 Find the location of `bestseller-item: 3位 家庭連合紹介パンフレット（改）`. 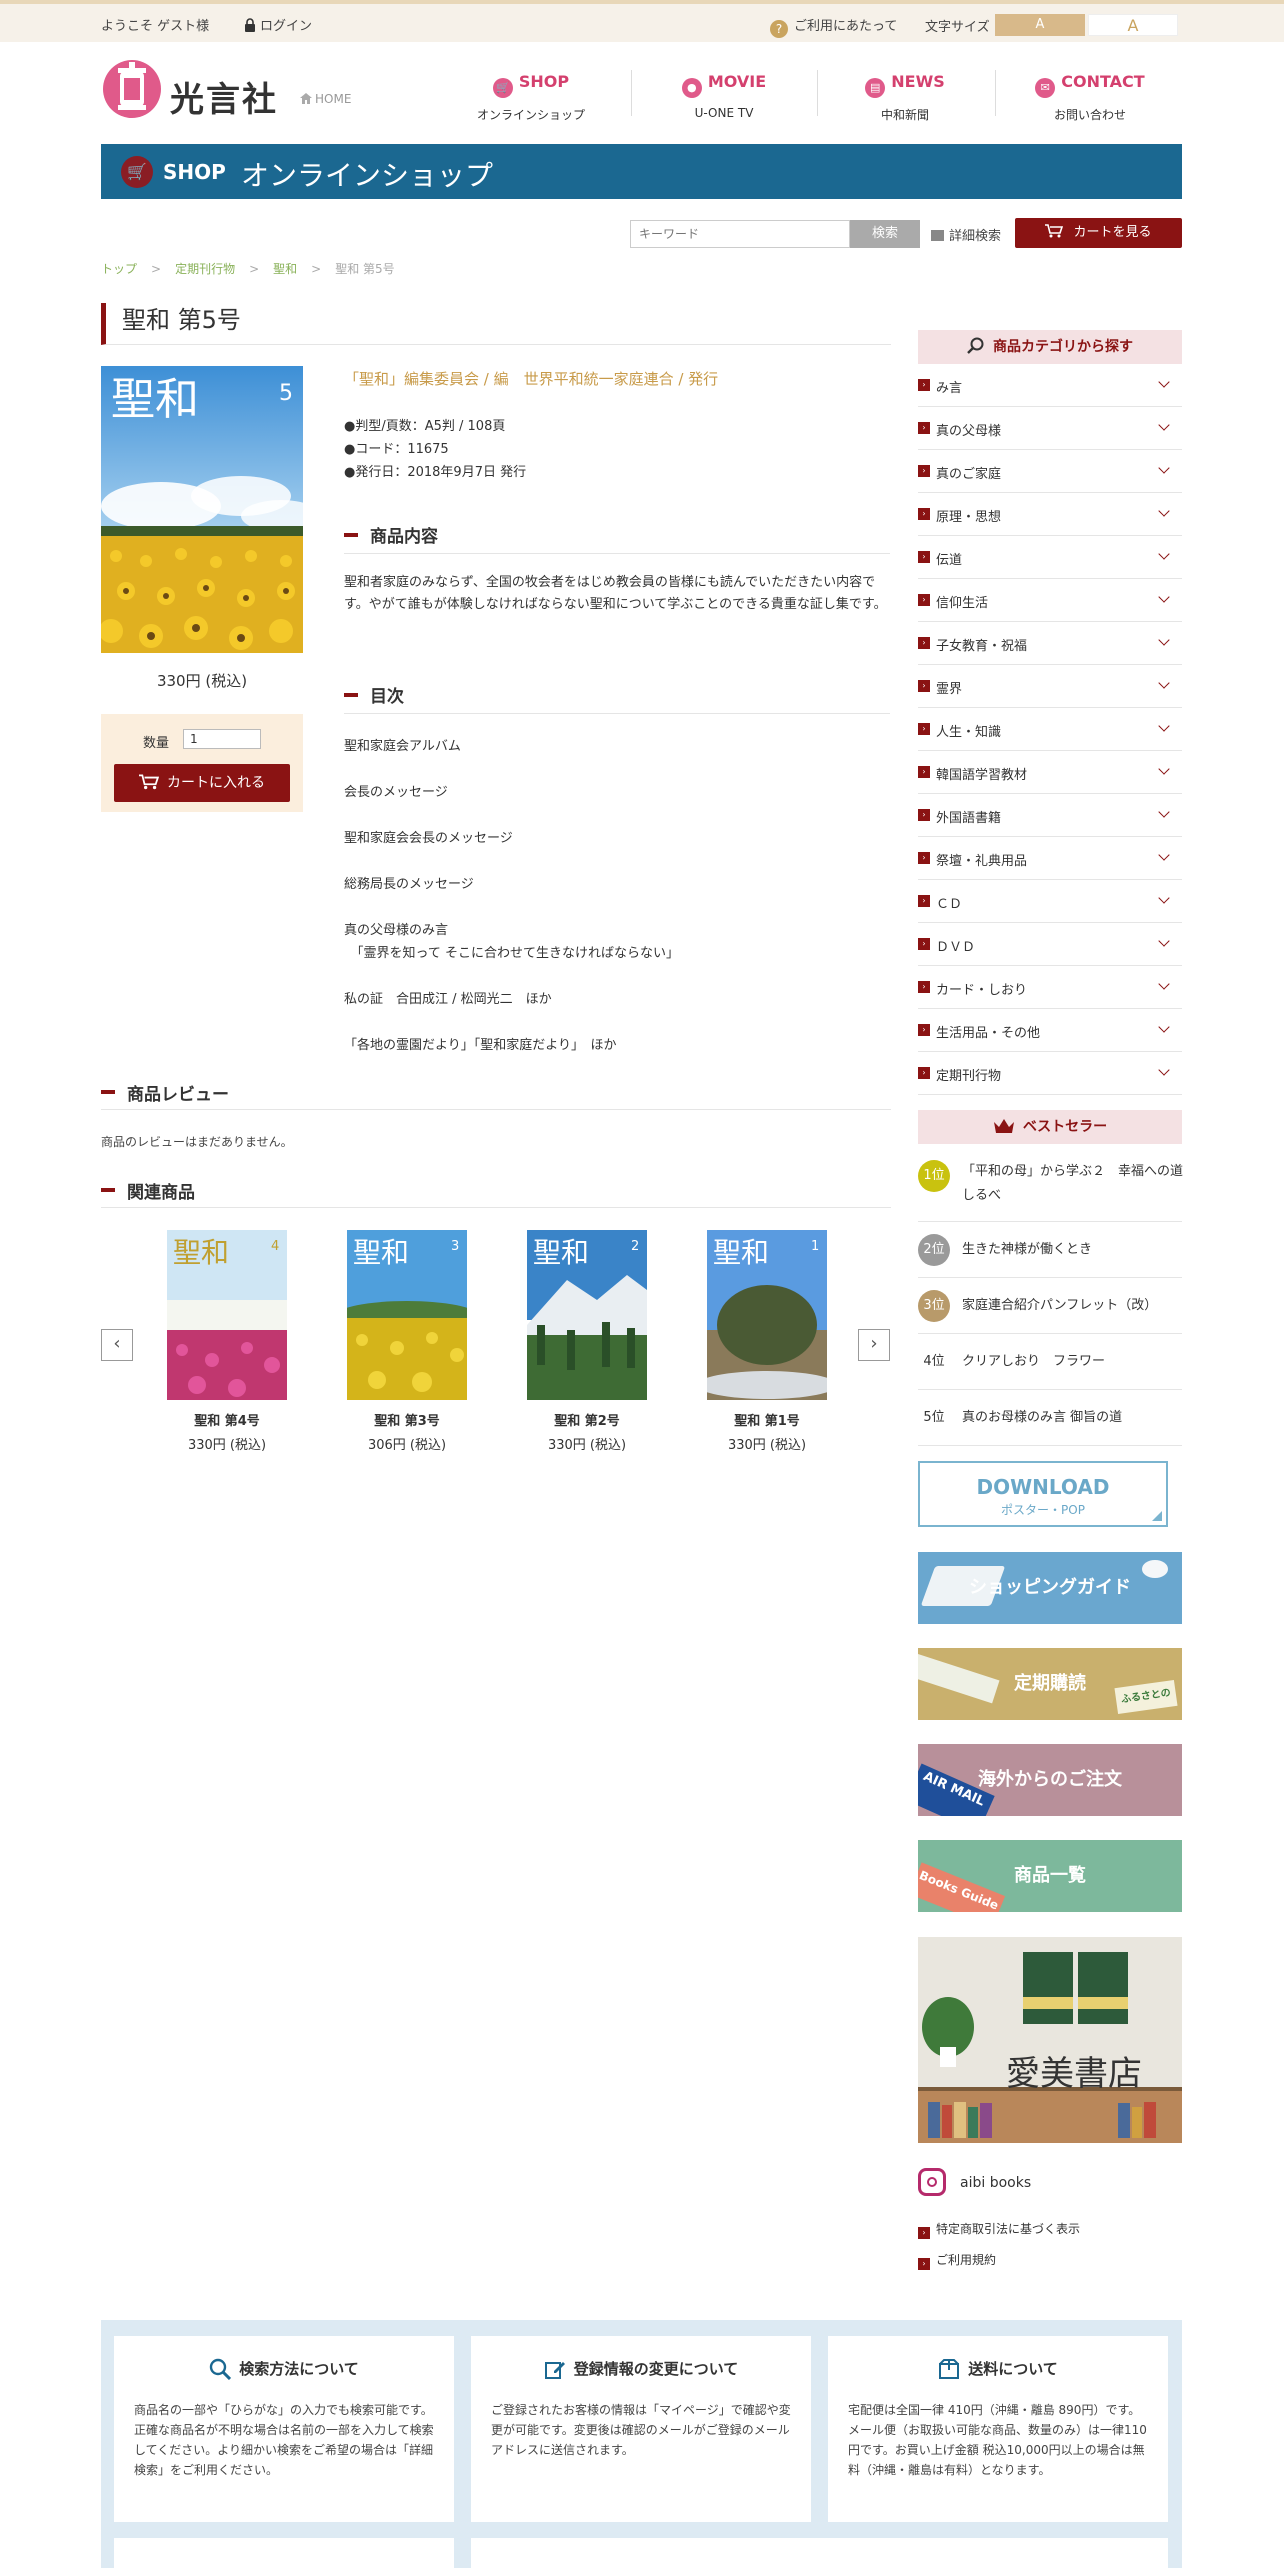

bestseller-item: 3位 家庭連合紹介パンフレット（改） is located at coordinates (1050, 1306).